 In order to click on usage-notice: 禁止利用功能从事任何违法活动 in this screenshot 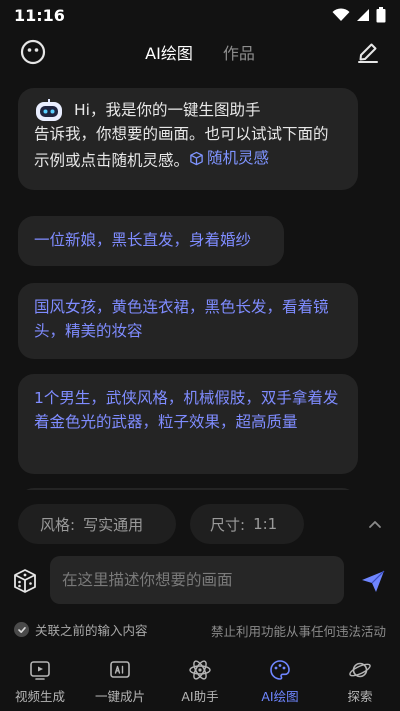, I will do `click(298, 631)`.